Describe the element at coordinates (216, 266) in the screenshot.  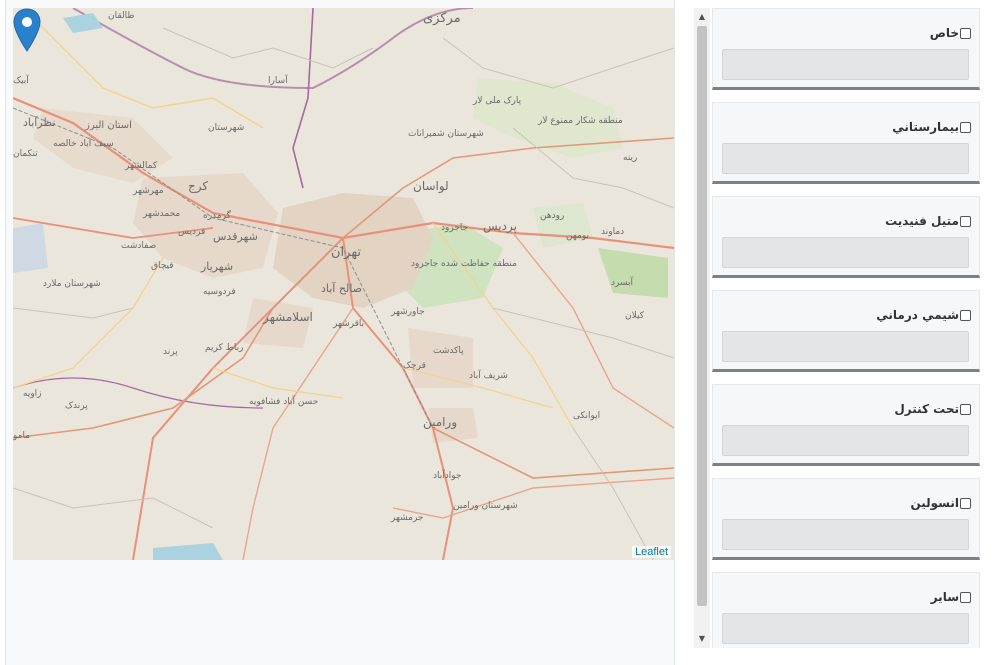
I see `map-label-shahriar: شهریار` at that location.